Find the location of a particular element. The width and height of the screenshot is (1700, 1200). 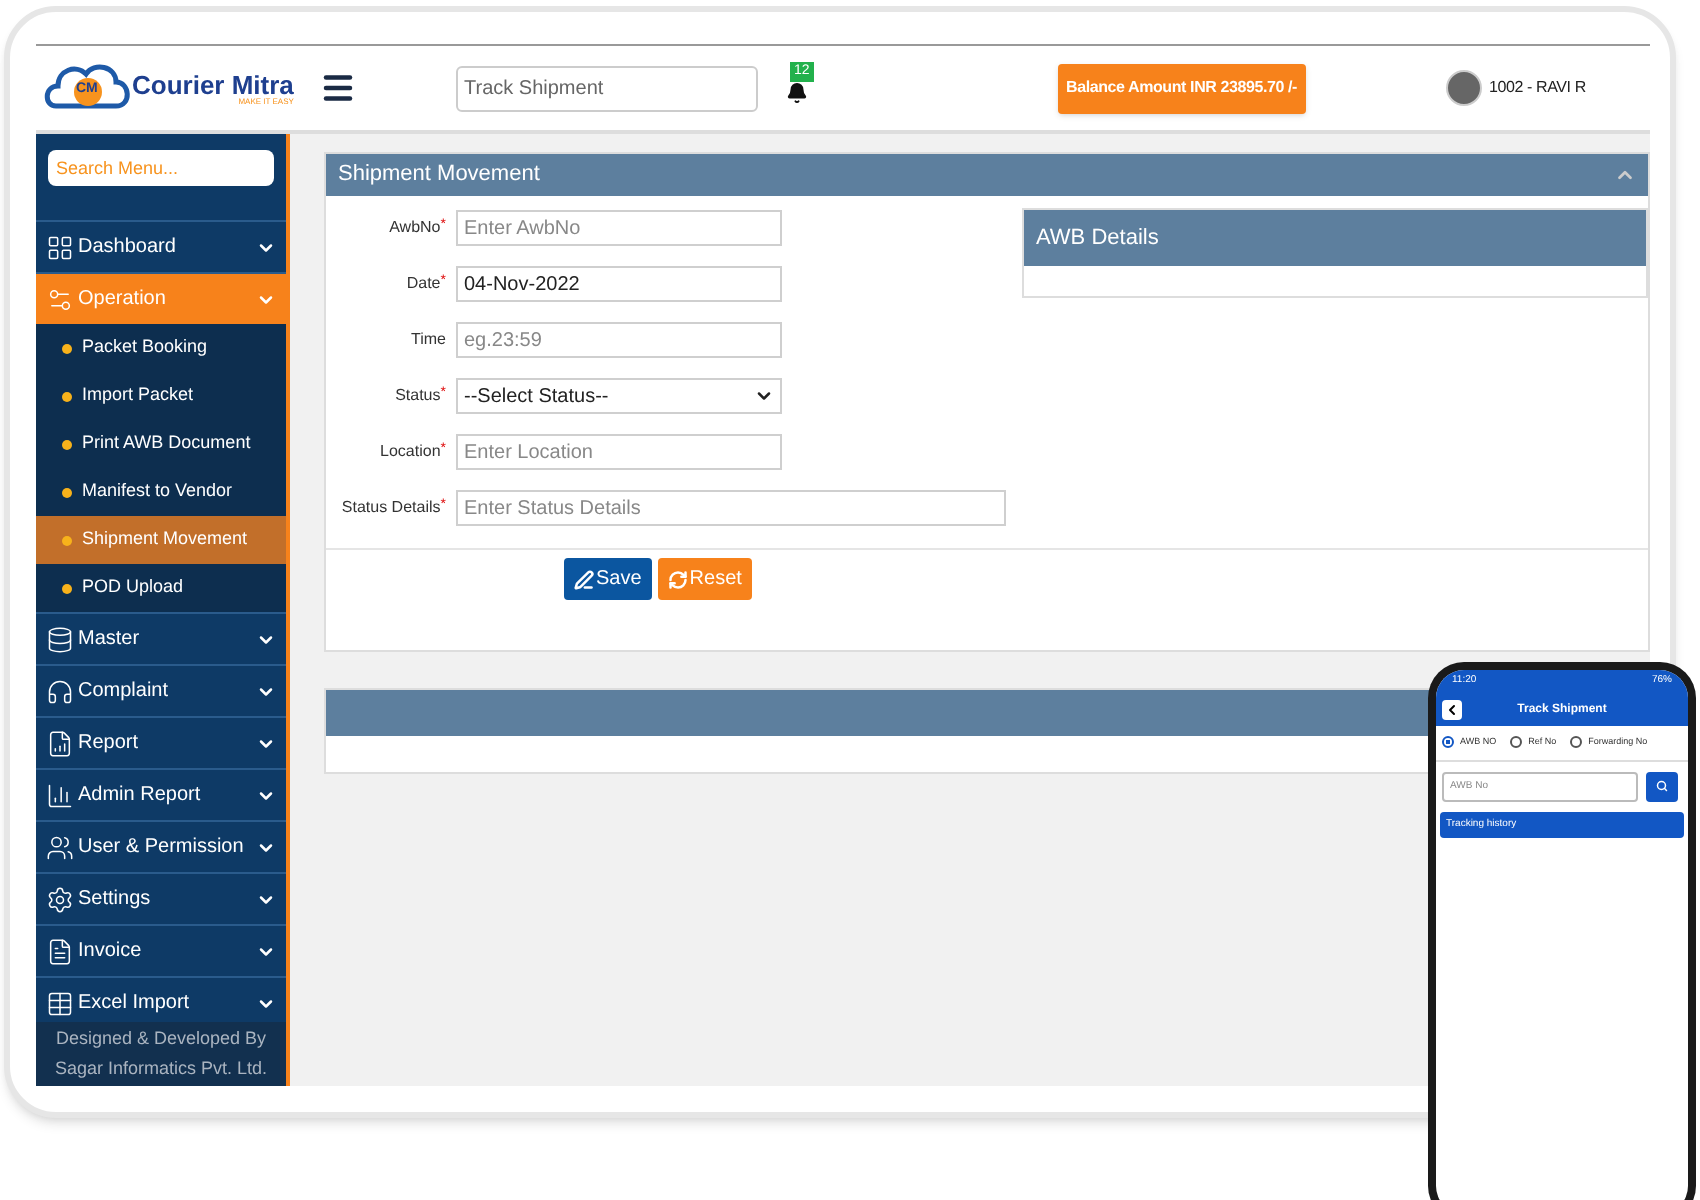

submenu-item: Shipment Movement is located at coordinates (161, 540).